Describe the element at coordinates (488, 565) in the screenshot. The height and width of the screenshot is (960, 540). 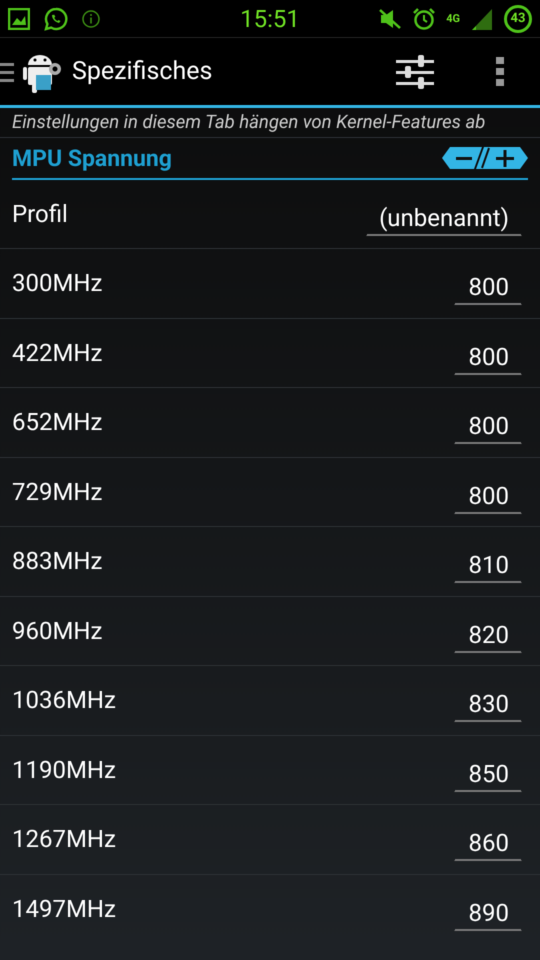
I see `voltage-field: 810` at that location.